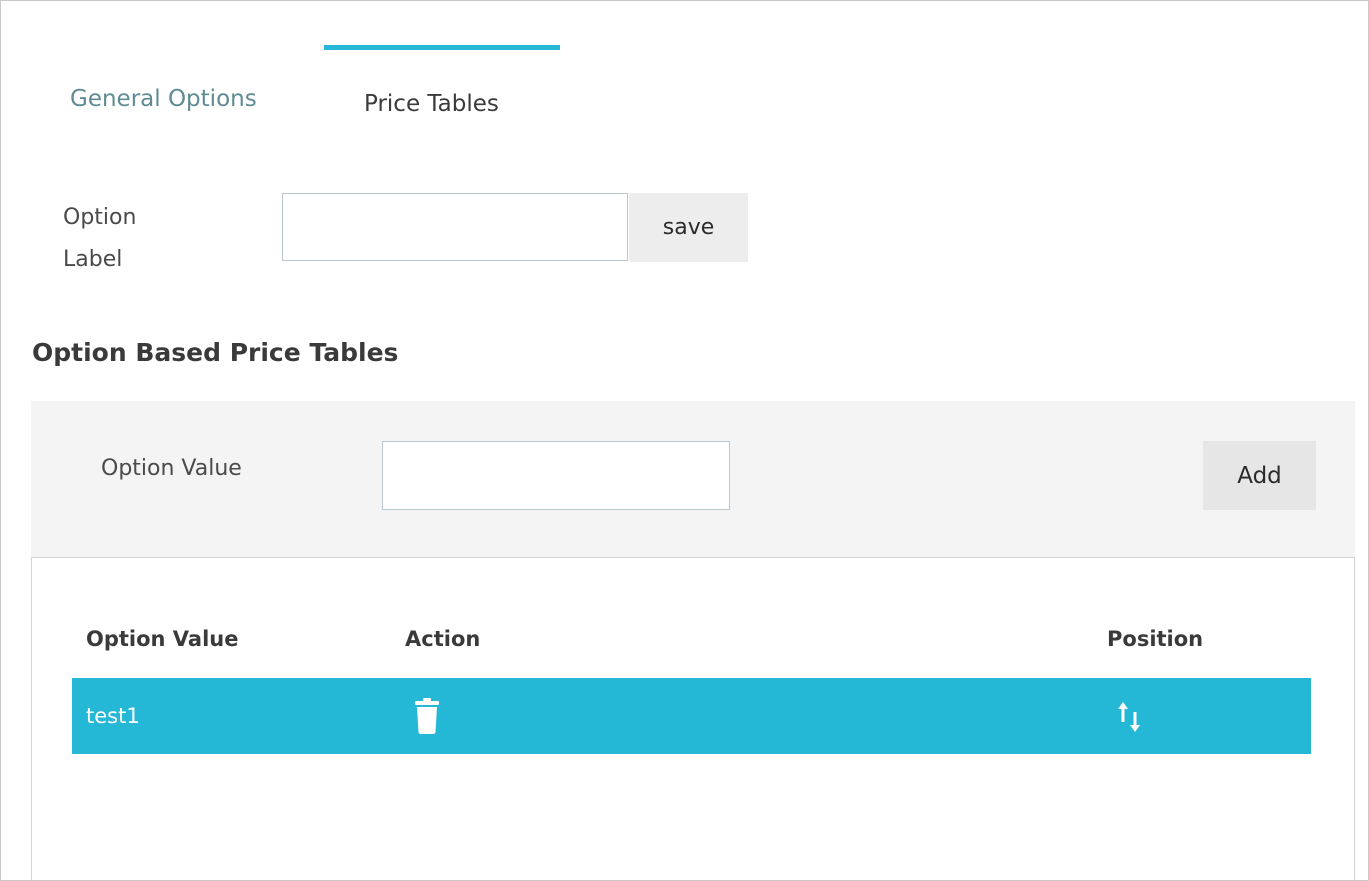 The image size is (1369, 881). I want to click on option-value-label: Option Value, so click(171, 468).